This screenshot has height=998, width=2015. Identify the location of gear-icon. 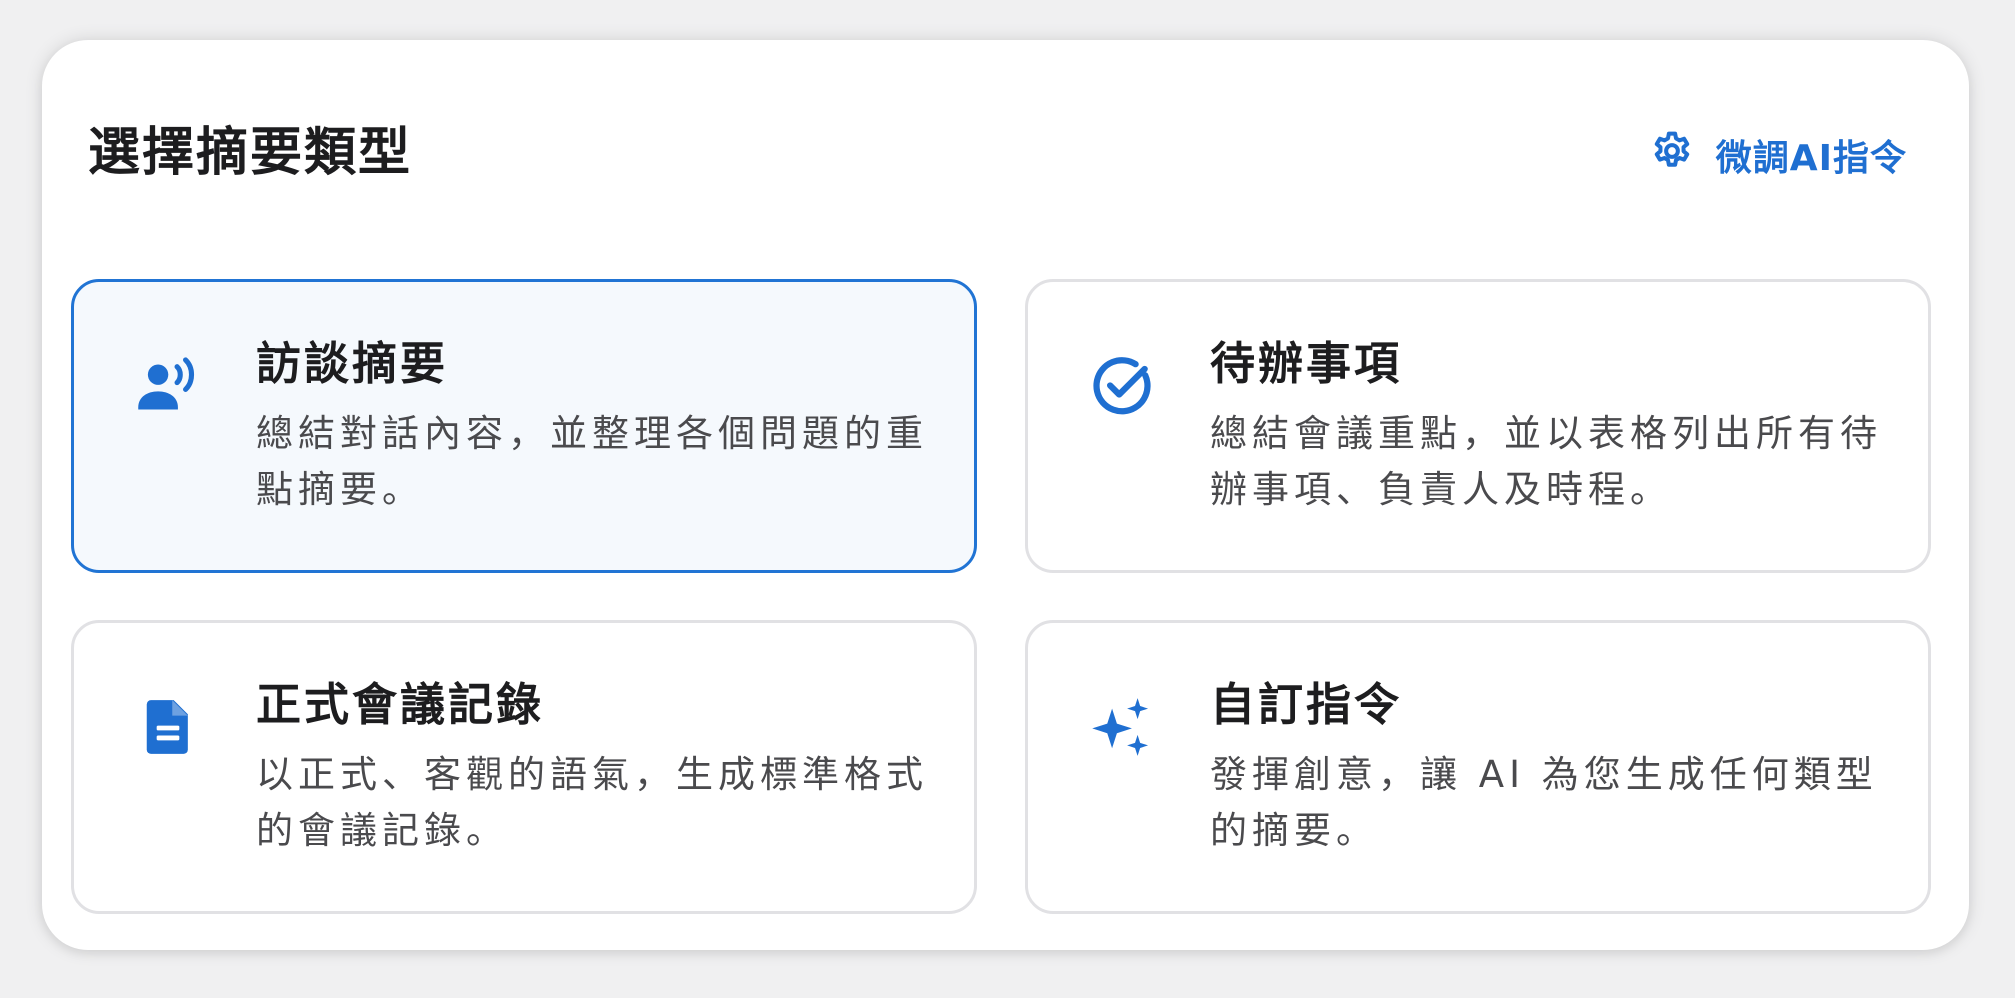
(1672, 155).